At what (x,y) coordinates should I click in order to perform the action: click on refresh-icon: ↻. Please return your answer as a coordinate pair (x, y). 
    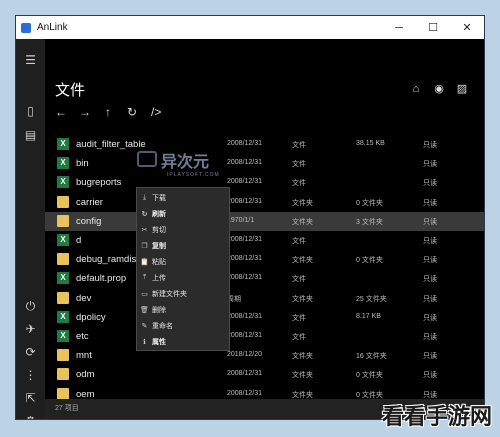
    Looking at the image, I should click on (132, 112).